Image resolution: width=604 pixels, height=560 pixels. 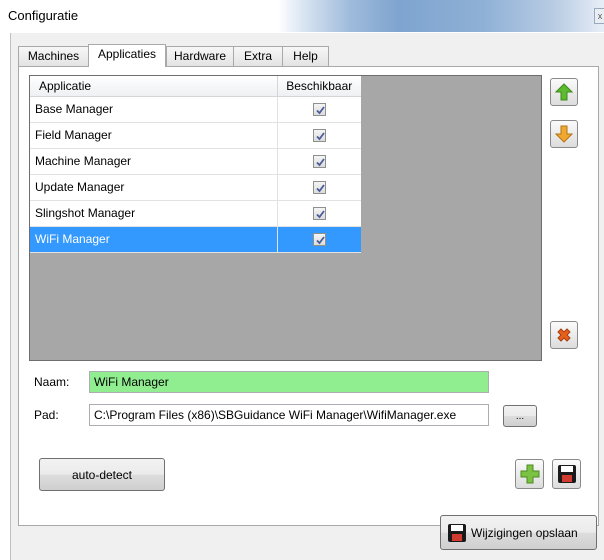 What do you see at coordinates (302, 16) in the screenshot?
I see `title-bar: Configuratie x` at bounding box center [302, 16].